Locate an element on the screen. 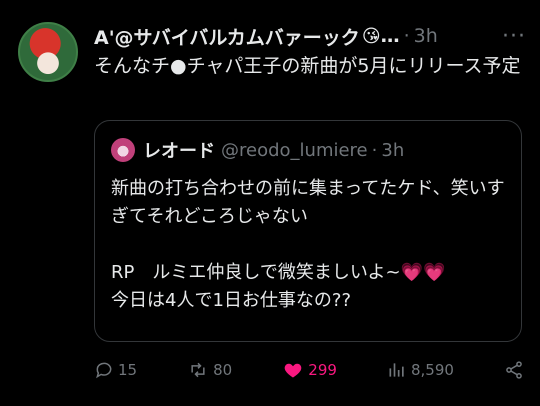  reply-count: 15 is located at coordinates (128, 370).